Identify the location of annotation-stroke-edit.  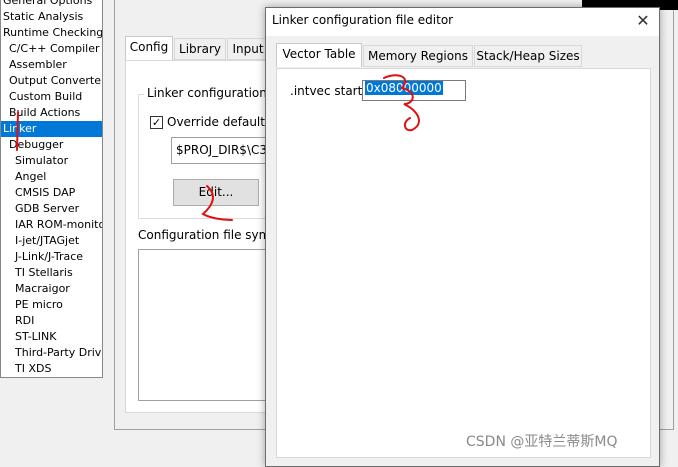
(217, 203).